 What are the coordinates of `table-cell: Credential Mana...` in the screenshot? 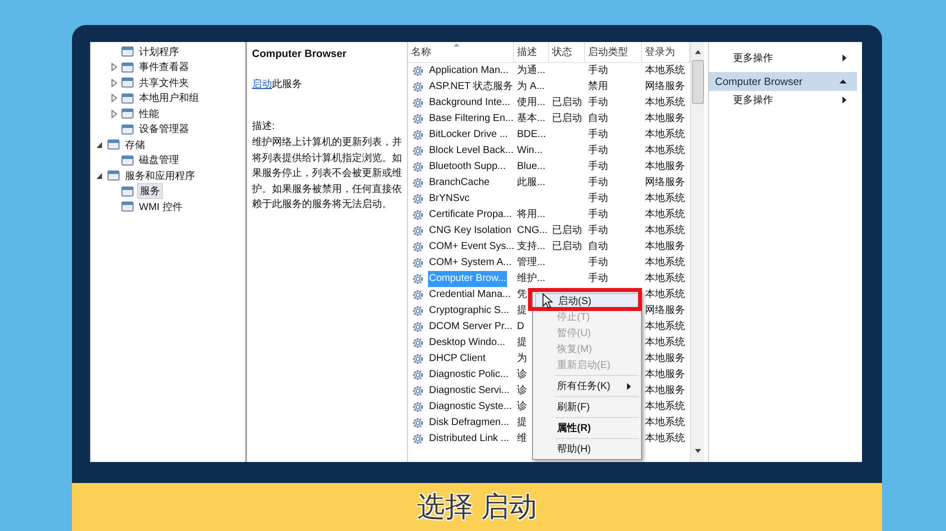 It's located at (470, 295).